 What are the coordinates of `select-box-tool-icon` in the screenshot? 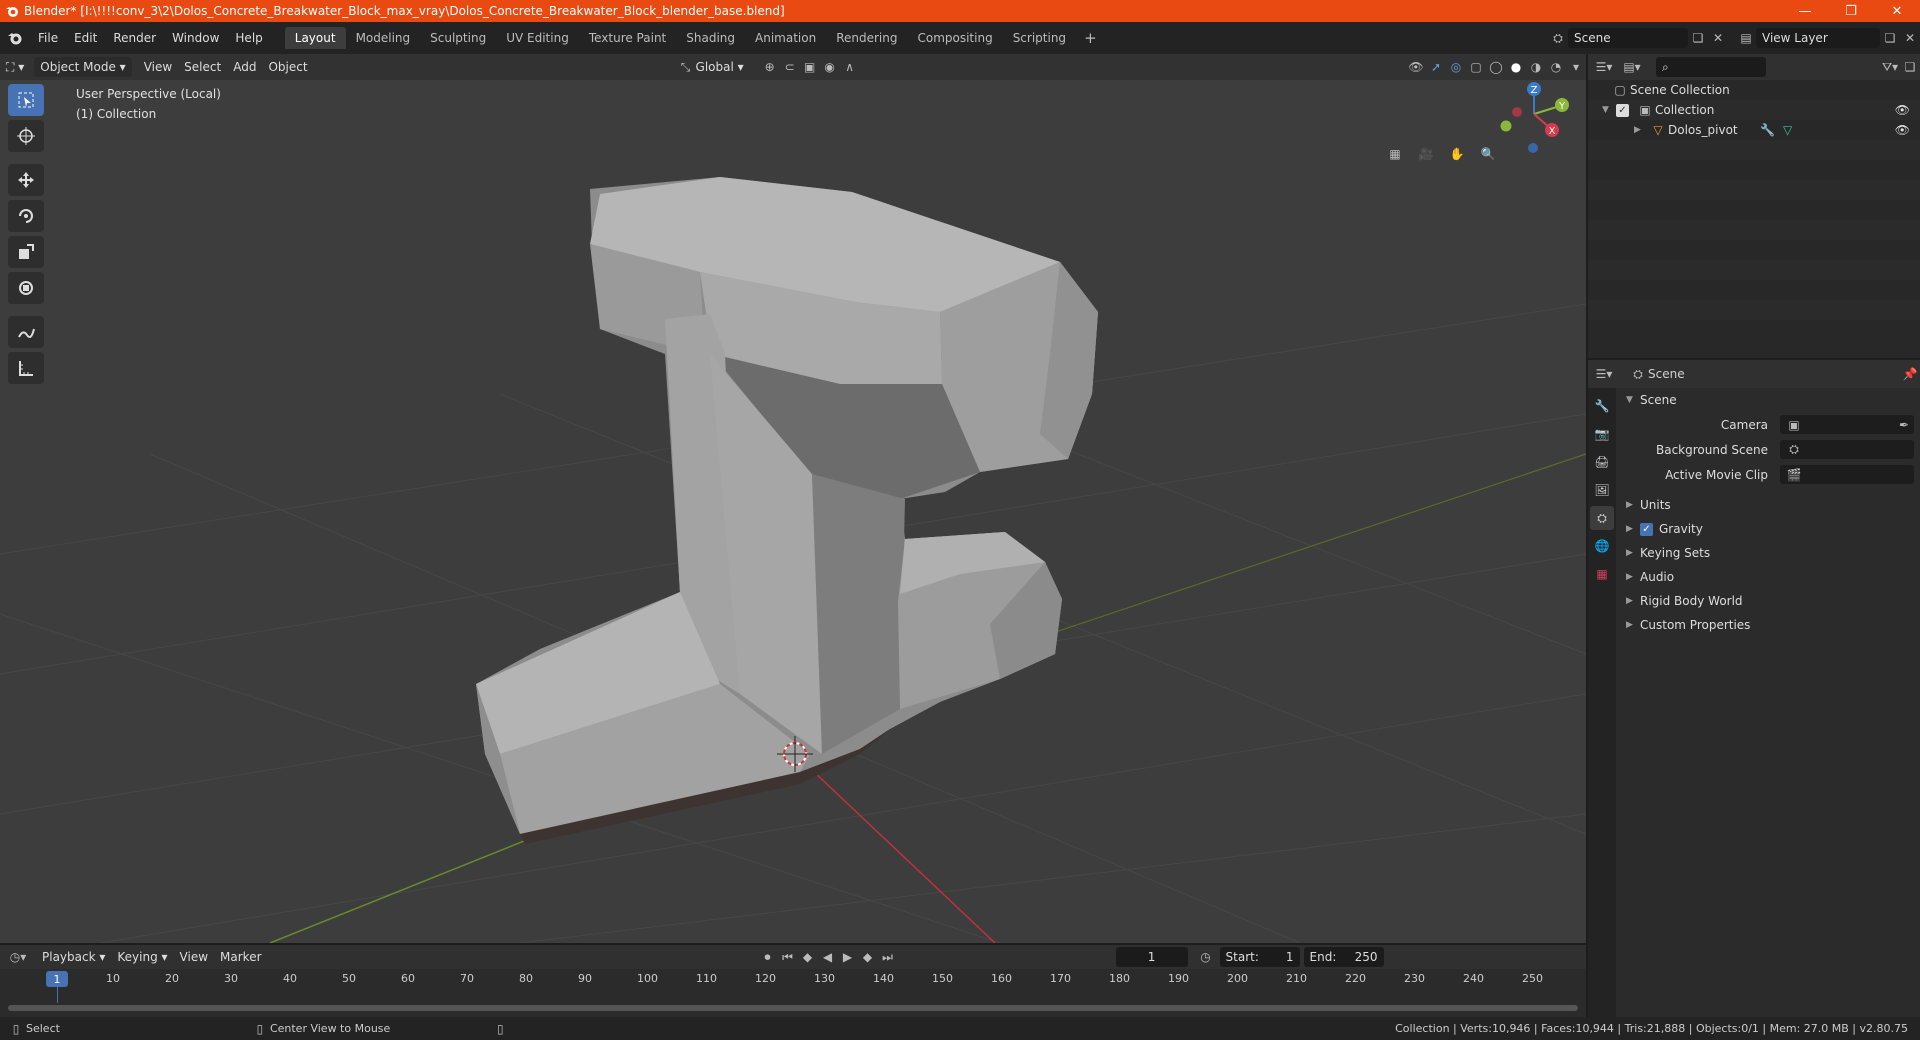 It's located at (26, 100).